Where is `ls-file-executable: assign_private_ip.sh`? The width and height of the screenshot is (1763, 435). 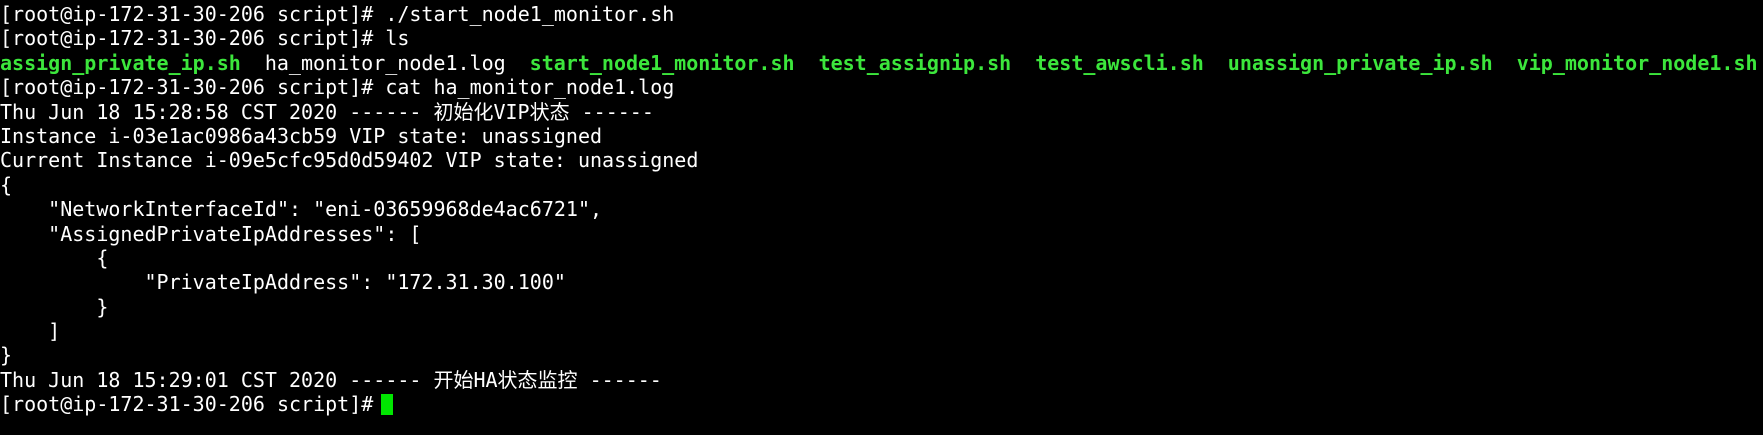
ls-file-executable: assign_private_ip.sh is located at coordinates (120, 62).